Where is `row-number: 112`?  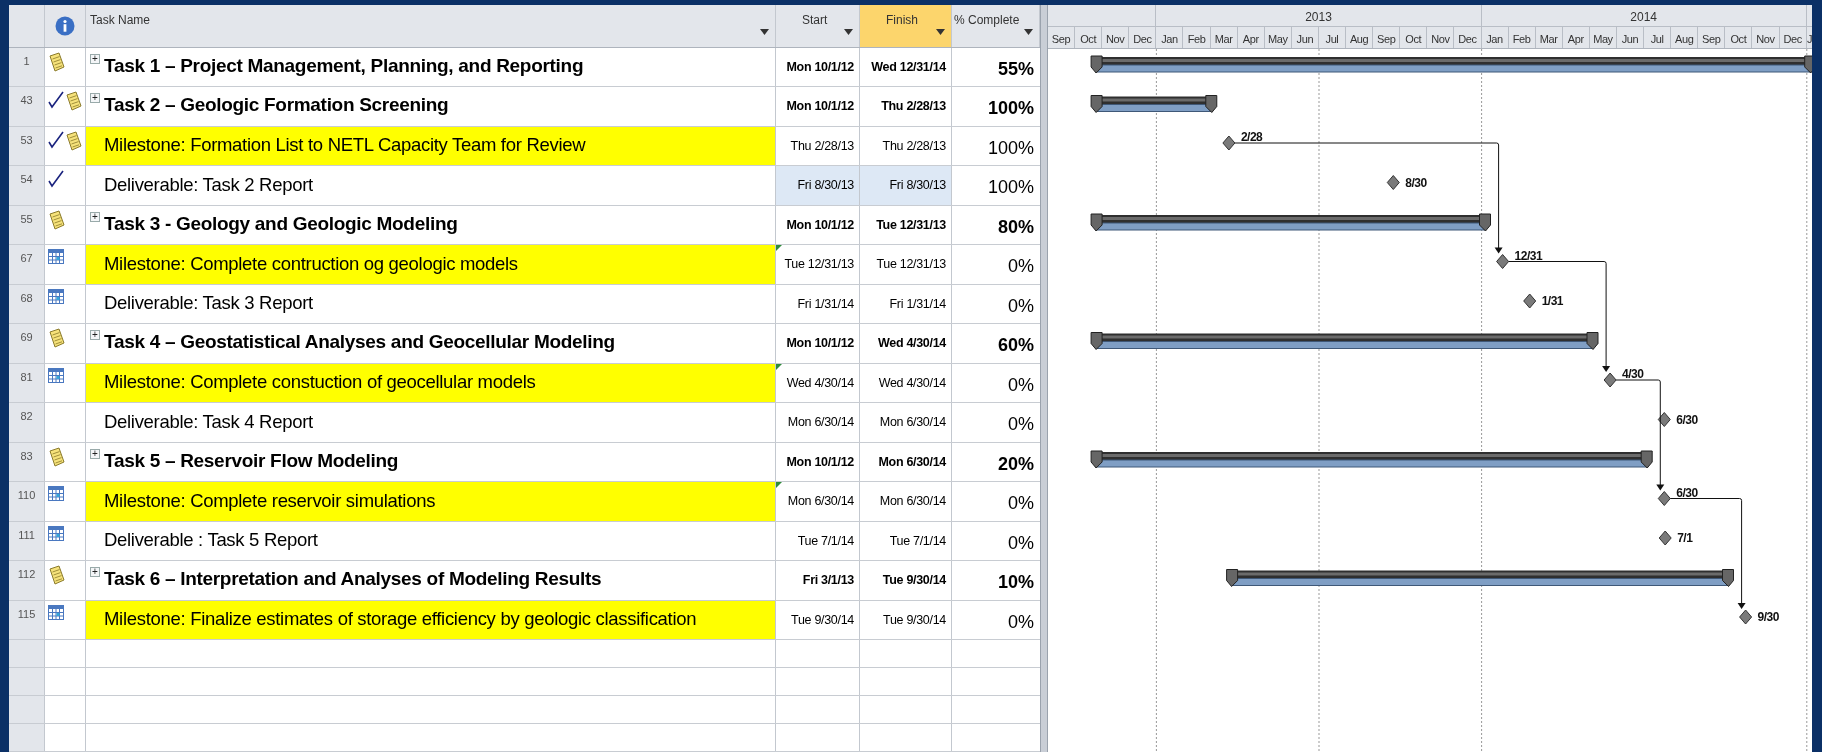 row-number: 112 is located at coordinates (26, 574).